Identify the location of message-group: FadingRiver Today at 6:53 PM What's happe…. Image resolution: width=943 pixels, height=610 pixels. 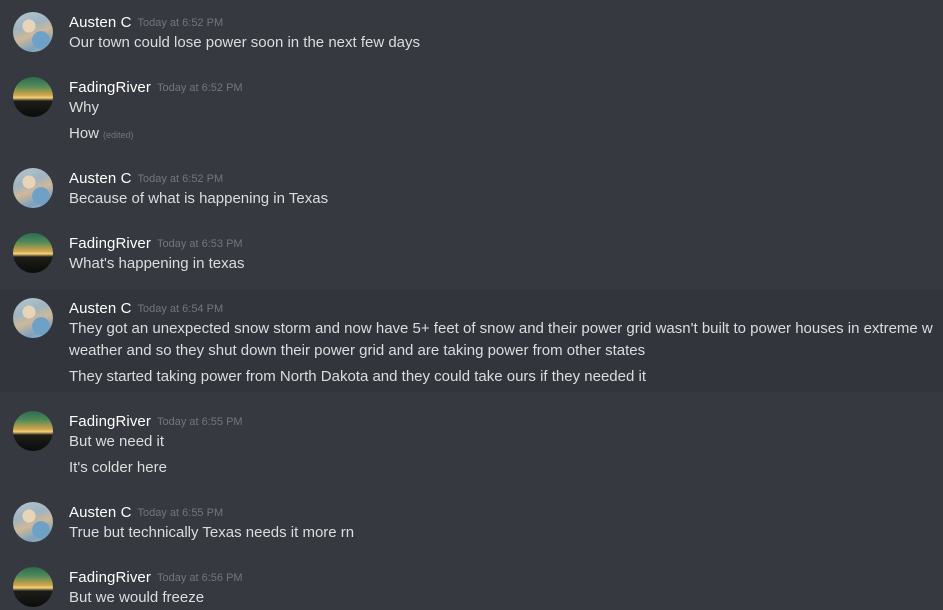
(471, 258).